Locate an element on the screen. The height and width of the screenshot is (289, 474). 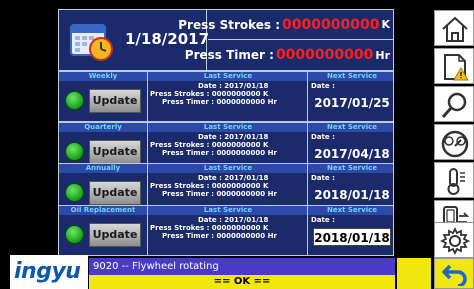
press-timer-row: Press Timer : 0000000000 Hr is located at coordinates (289, 55).